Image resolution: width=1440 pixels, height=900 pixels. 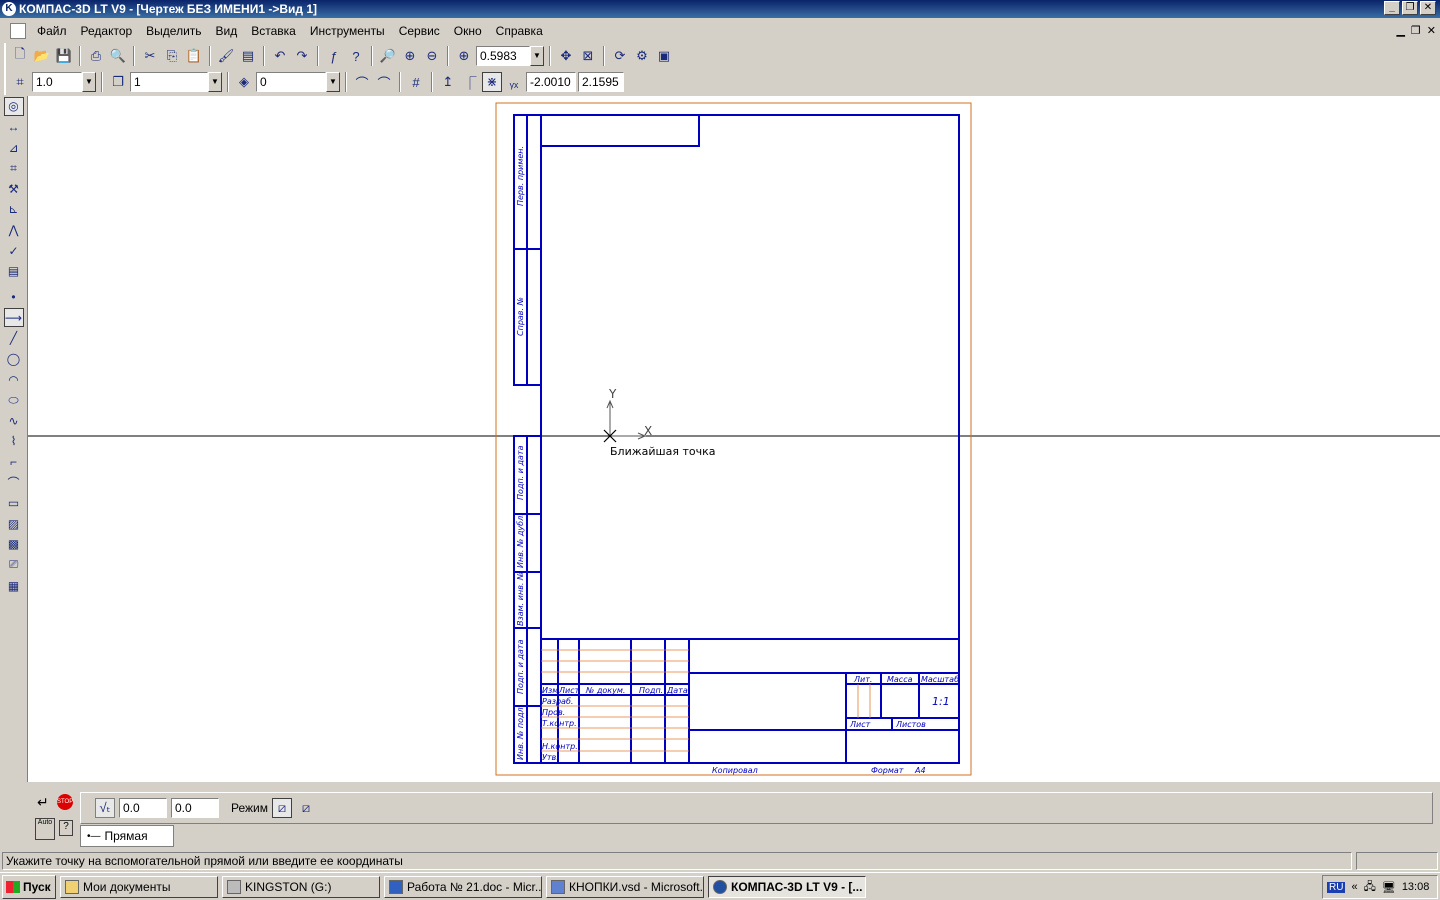 What do you see at coordinates (1431, 30) in the screenshot?
I see `mdi-close-icon: ✕` at bounding box center [1431, 30].